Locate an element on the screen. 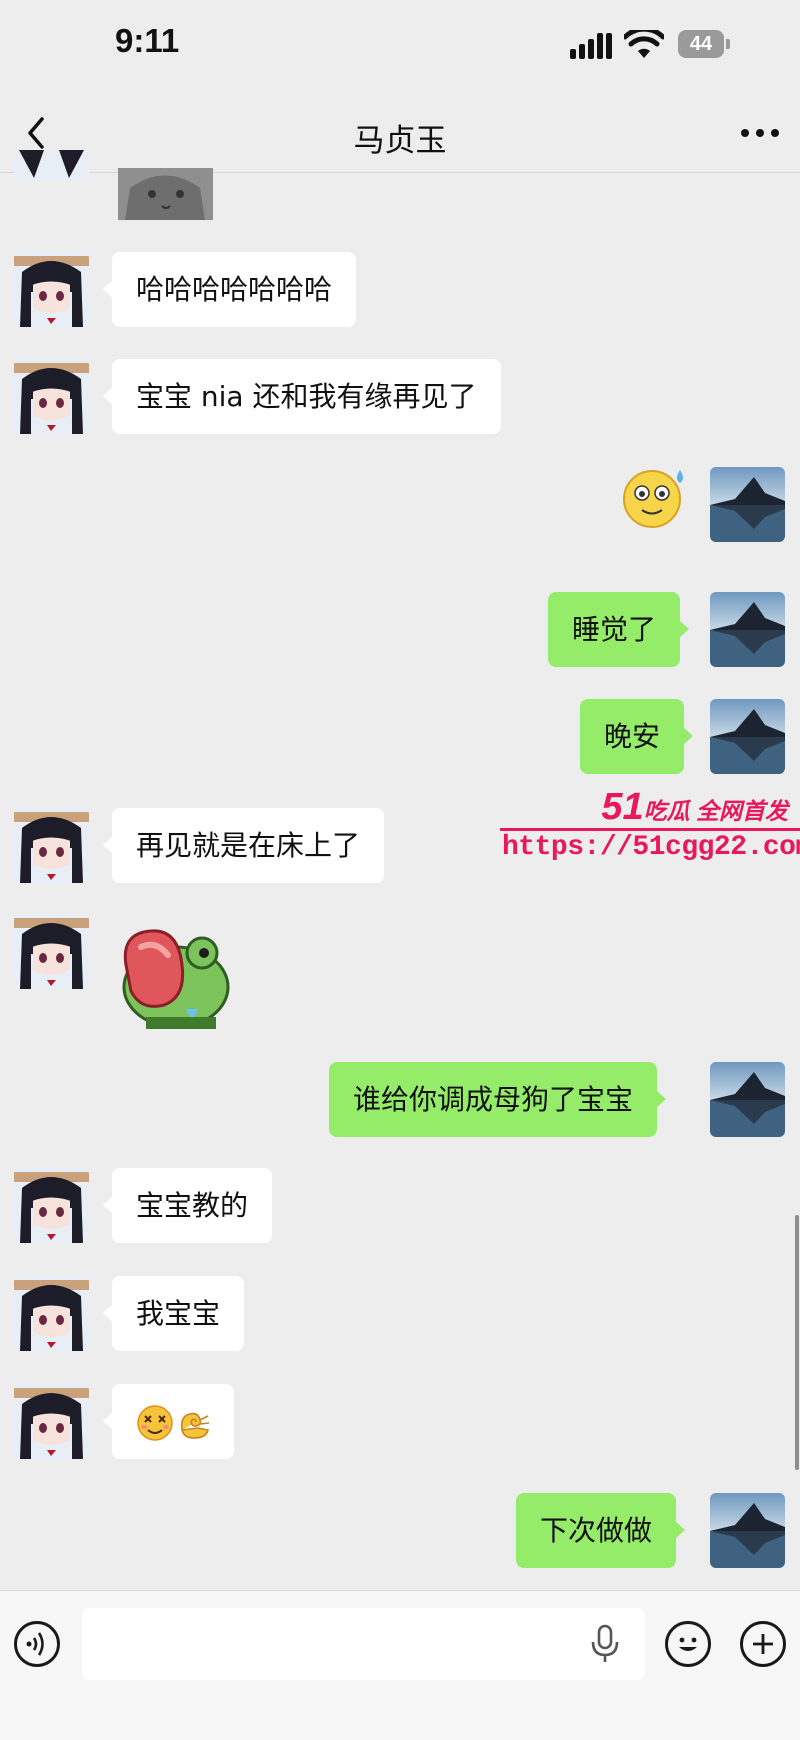  scrollbar is located at coordinates (797, 1342).